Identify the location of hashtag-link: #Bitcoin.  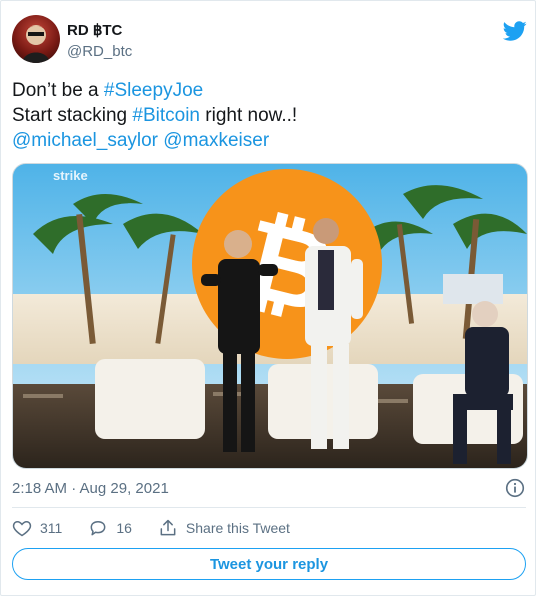
(166, 115).